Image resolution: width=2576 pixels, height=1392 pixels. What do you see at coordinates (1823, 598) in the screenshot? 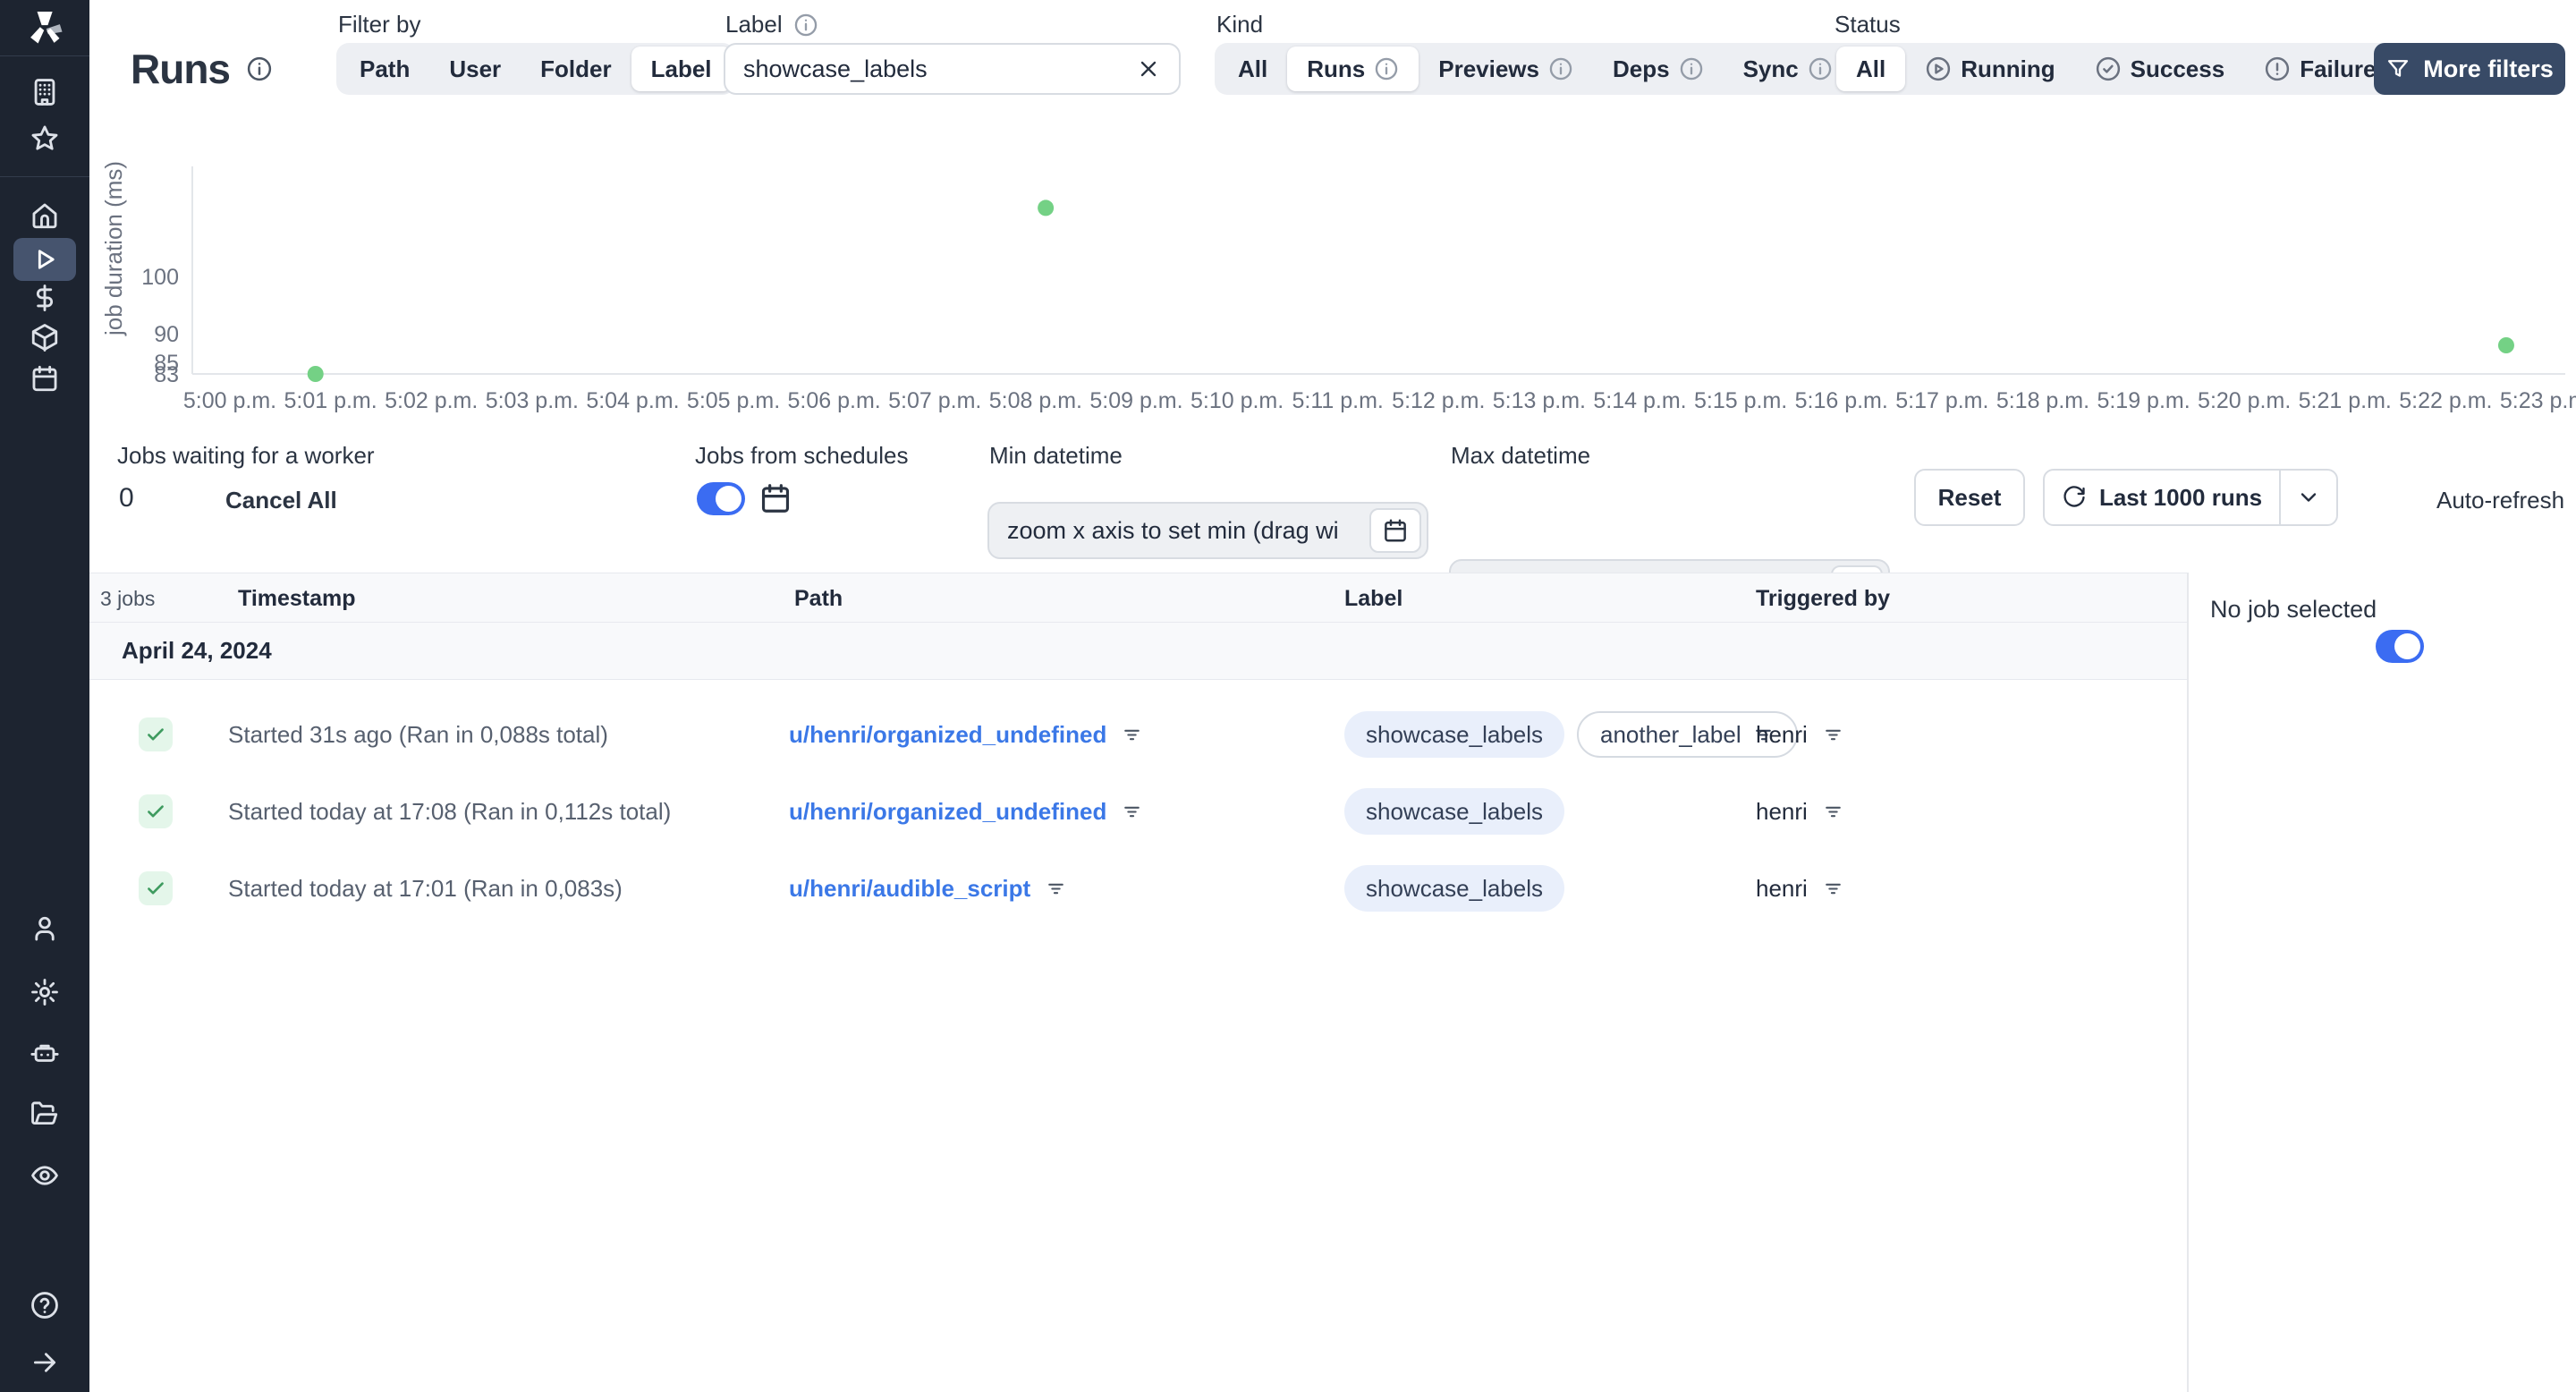
I see `col-triggered-by: Triggered by` at bounding box center [1823, 598].